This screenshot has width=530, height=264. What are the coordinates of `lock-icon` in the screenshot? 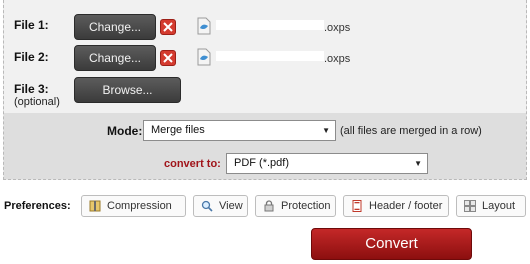 It's located at (269, 206).